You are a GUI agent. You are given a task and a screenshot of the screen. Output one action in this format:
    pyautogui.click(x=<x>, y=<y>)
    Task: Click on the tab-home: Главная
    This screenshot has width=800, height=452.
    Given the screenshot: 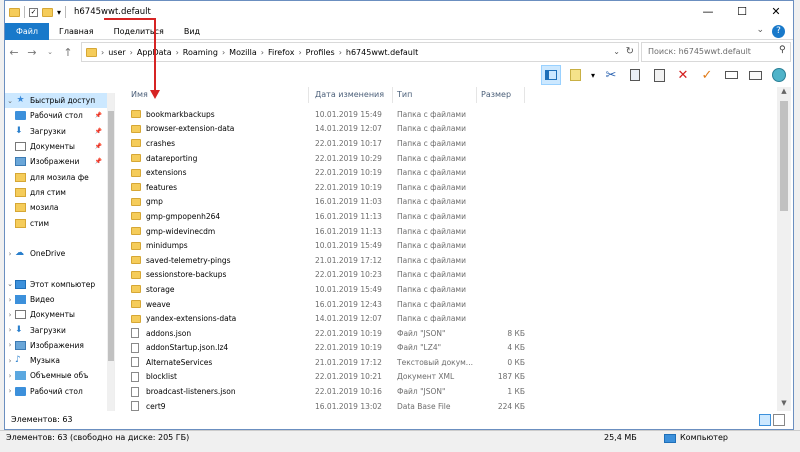 What is the action you would take?
    pyautogui.click(x=76, y=31)
    